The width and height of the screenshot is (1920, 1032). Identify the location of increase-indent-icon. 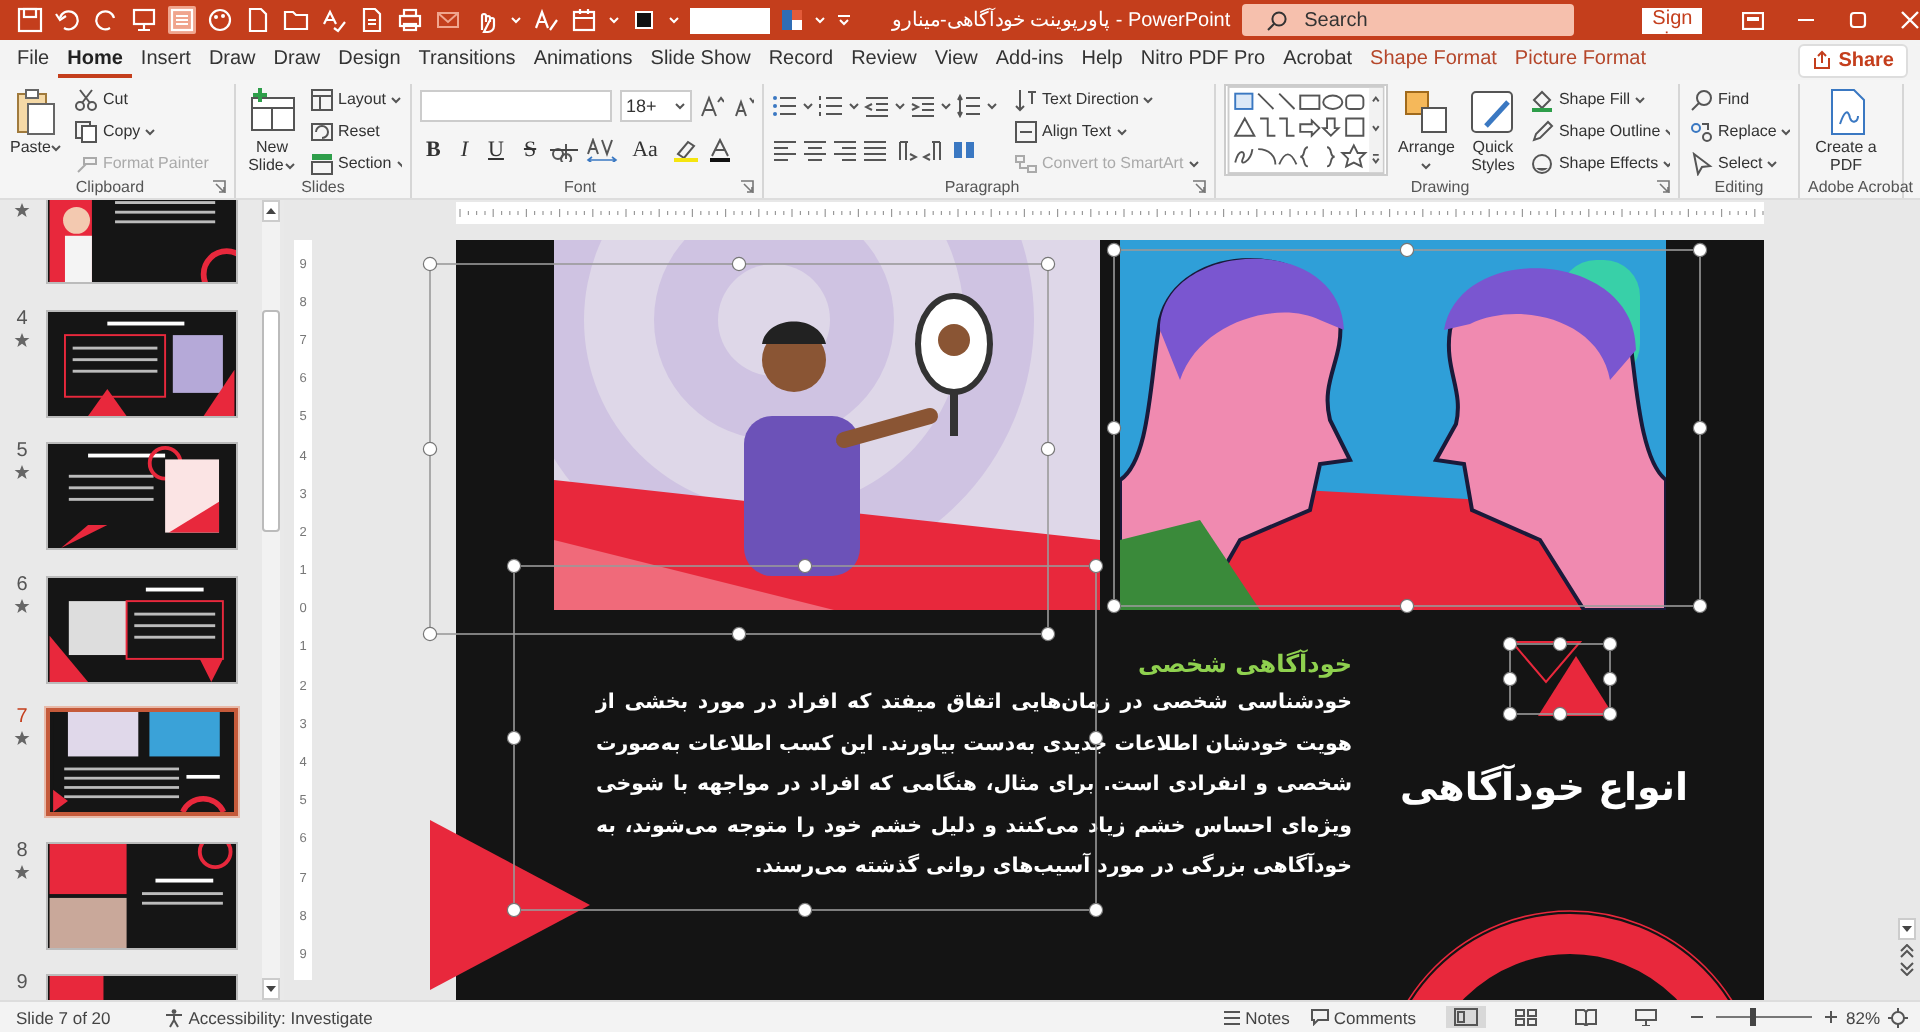
(923, 106).